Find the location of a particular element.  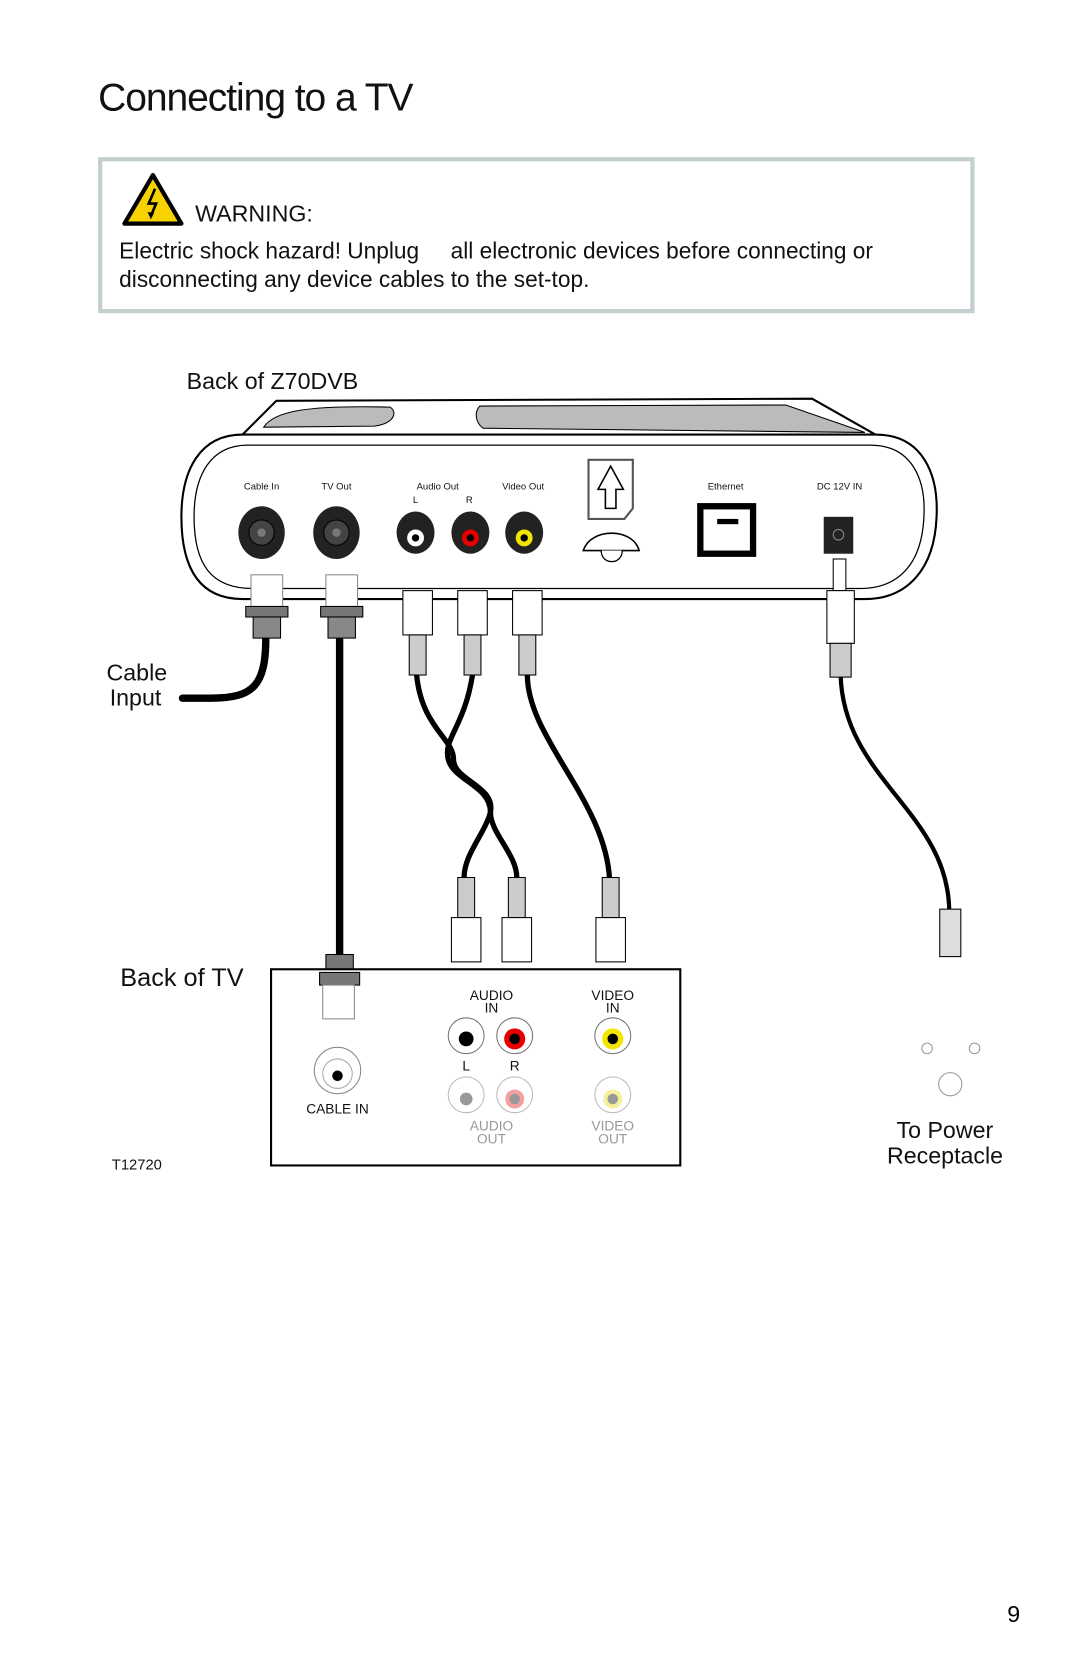

rca-port-video is located at coordinates (524, 532).